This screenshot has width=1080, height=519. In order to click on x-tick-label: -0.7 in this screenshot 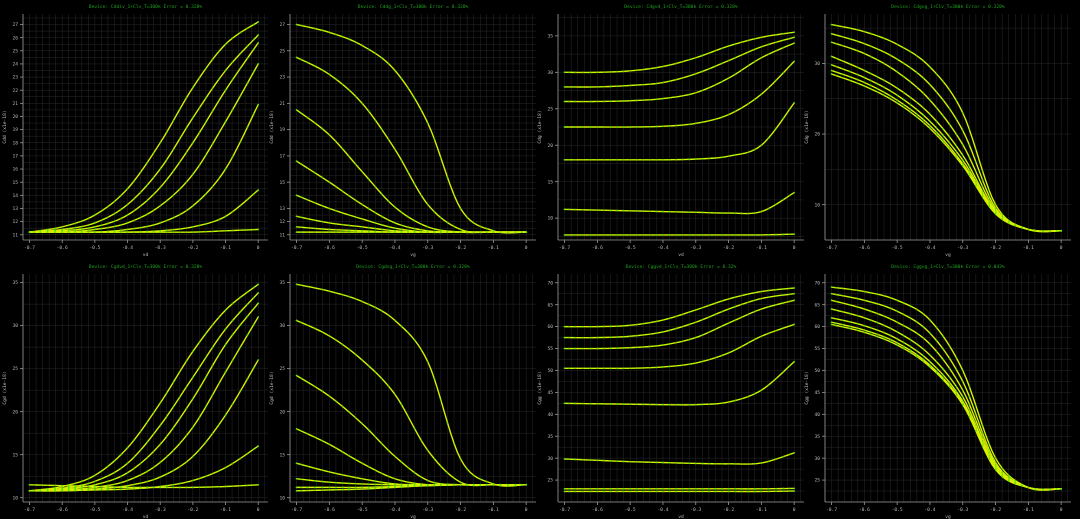, I will do `click(296, 510)`.